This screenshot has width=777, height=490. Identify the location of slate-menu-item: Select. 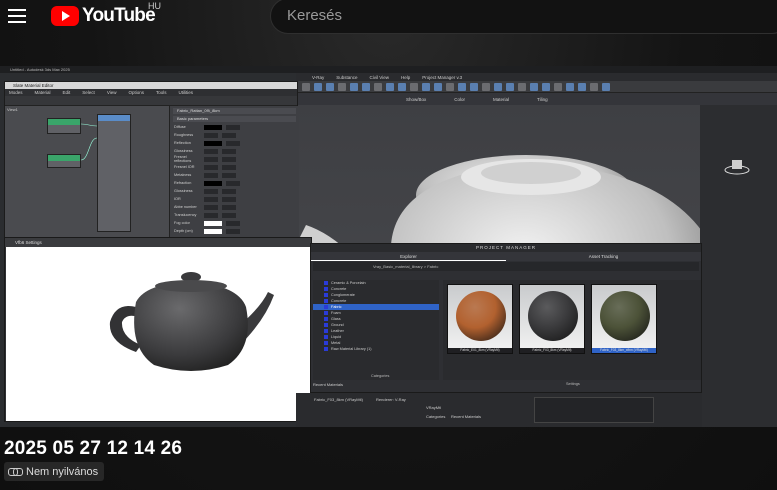
(88, 92).